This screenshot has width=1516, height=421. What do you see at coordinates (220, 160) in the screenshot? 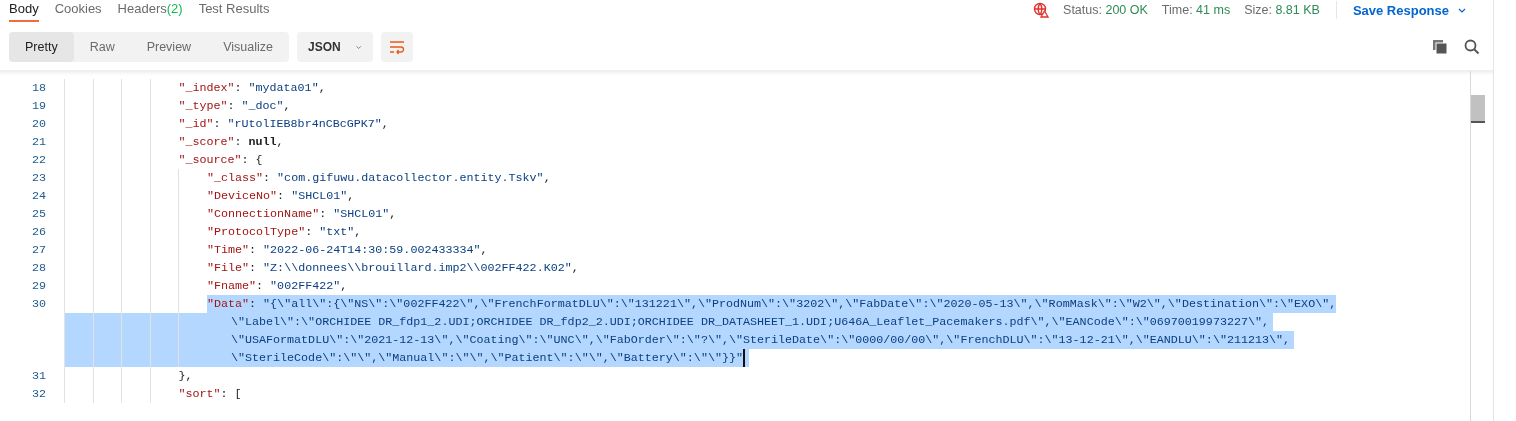
I see `code-line: "_source": {` at bounding box center [220, 160].